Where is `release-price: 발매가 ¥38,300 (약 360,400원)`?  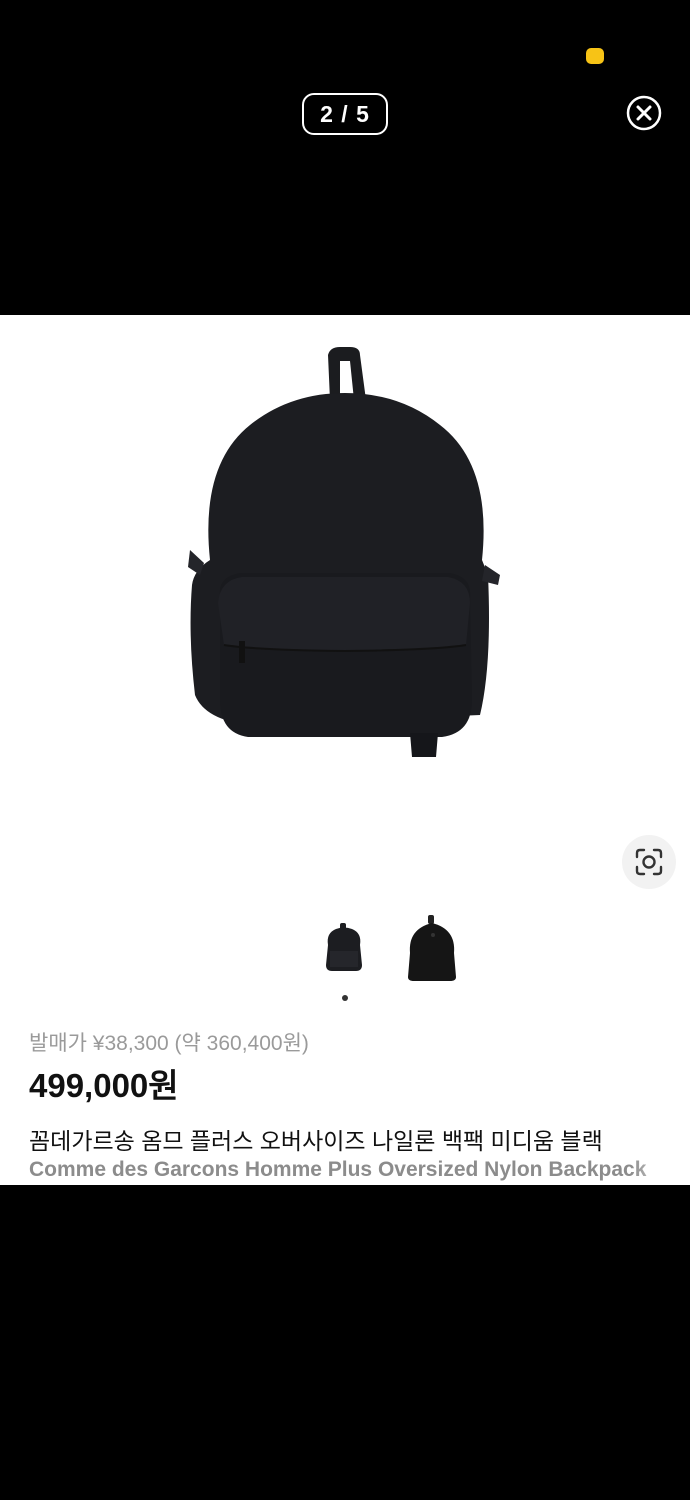
release-price: 발매가 ¥38,300 (약 360,400원) is located at coordinates (169, 1043).